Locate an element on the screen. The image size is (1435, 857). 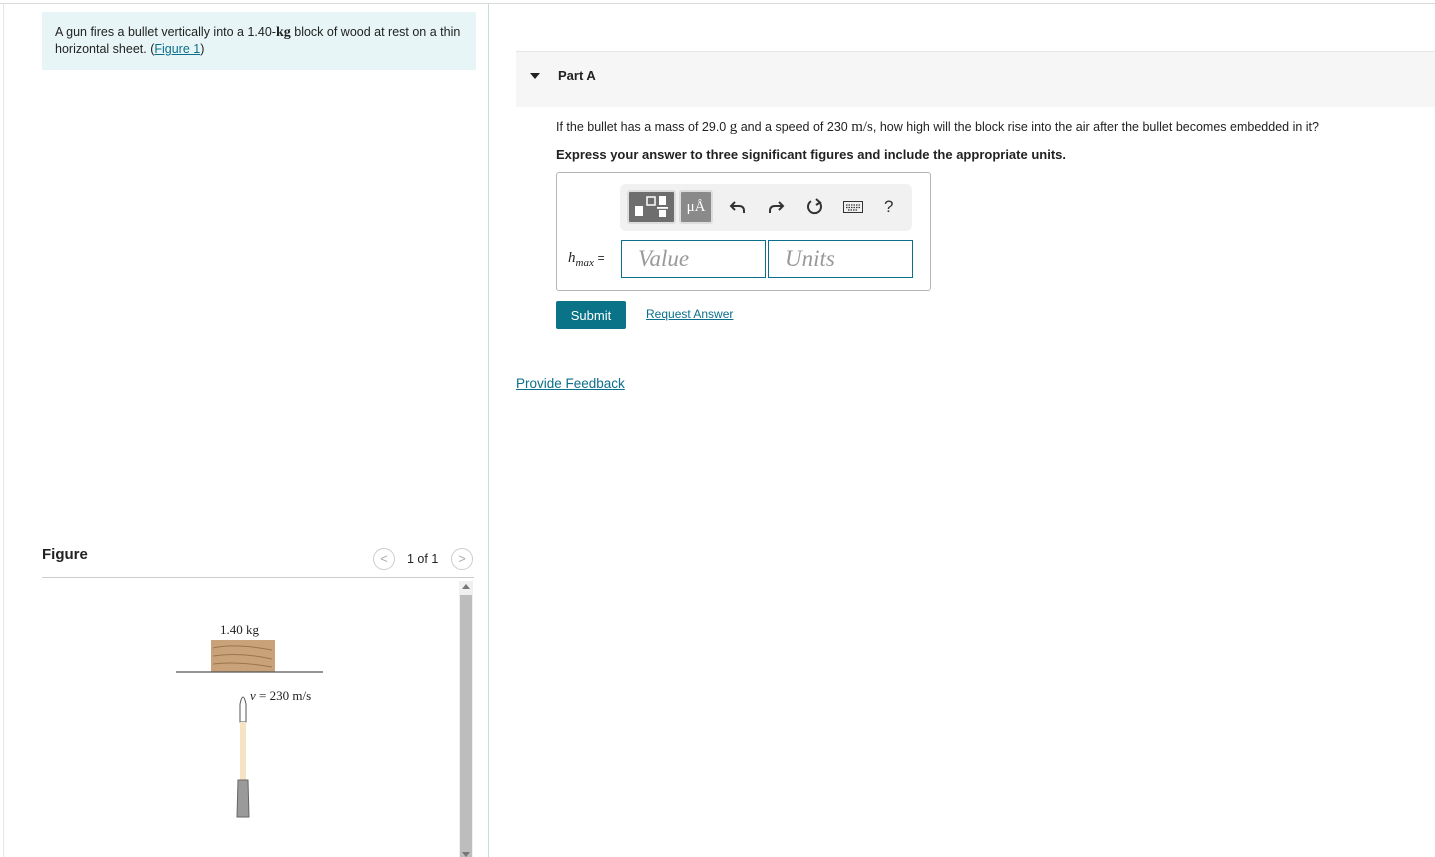
math-toolbar: μÅ ? is located at coordinates (766, 207).